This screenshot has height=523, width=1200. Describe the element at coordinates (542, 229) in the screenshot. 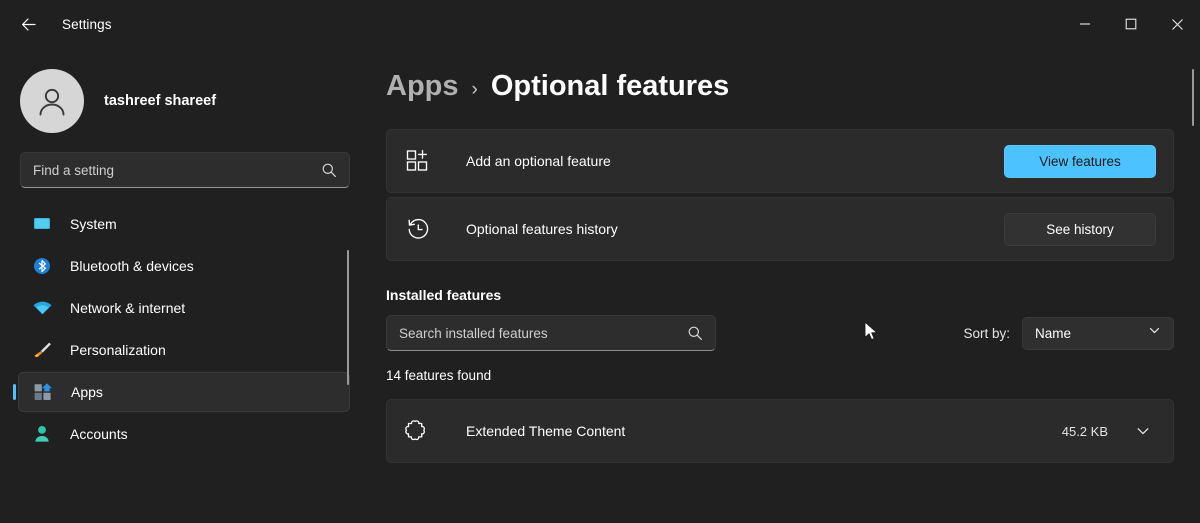

I see `optional-features-history-label: Optional features history` at that location.